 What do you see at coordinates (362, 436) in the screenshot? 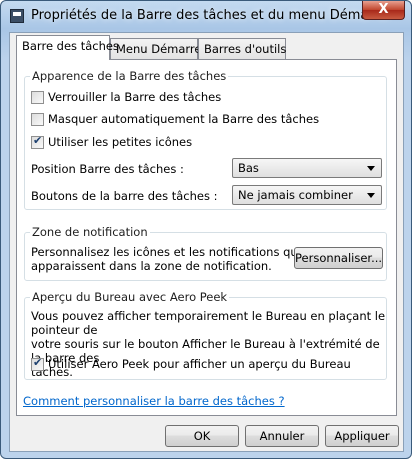
I see `apply-button: Appliquer` at bounding box center [362, 436].